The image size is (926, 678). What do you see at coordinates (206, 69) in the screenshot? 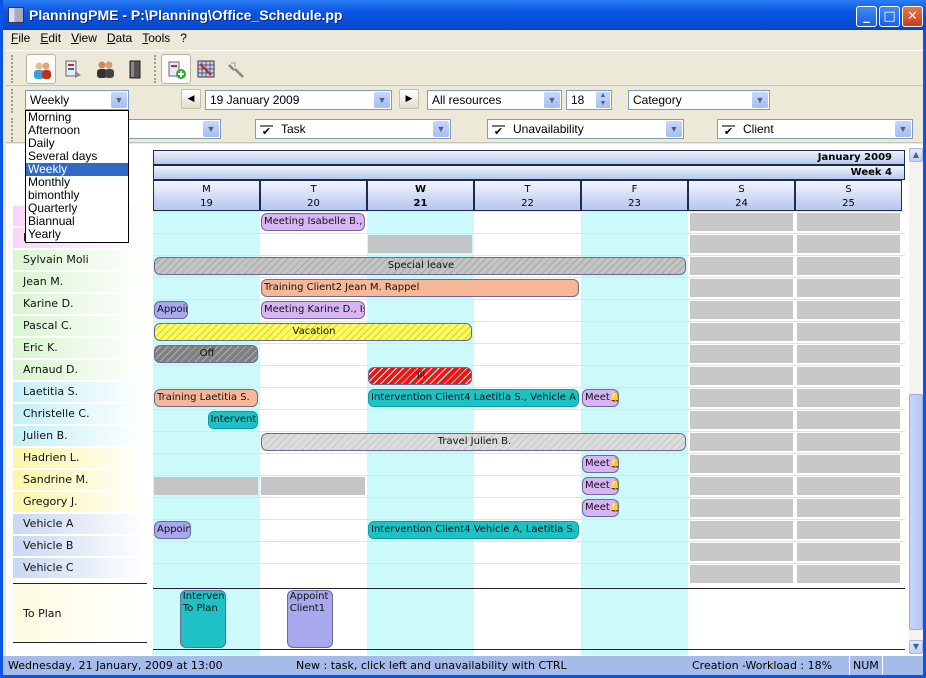
I see `schedule-grid-button` at bounding box center [206, 69].